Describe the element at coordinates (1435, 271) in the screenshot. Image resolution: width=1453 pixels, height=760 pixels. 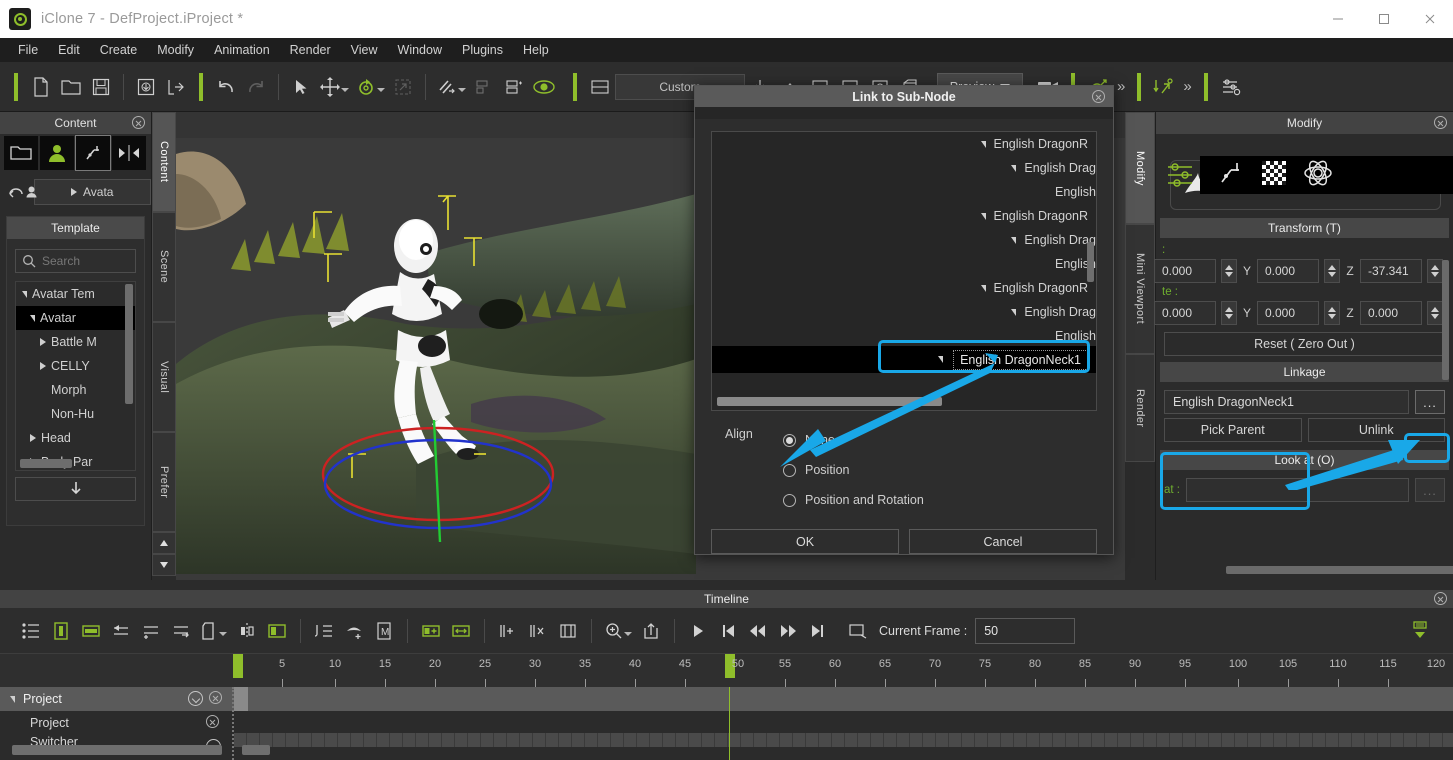
I see `position-z-stepper` at that location.